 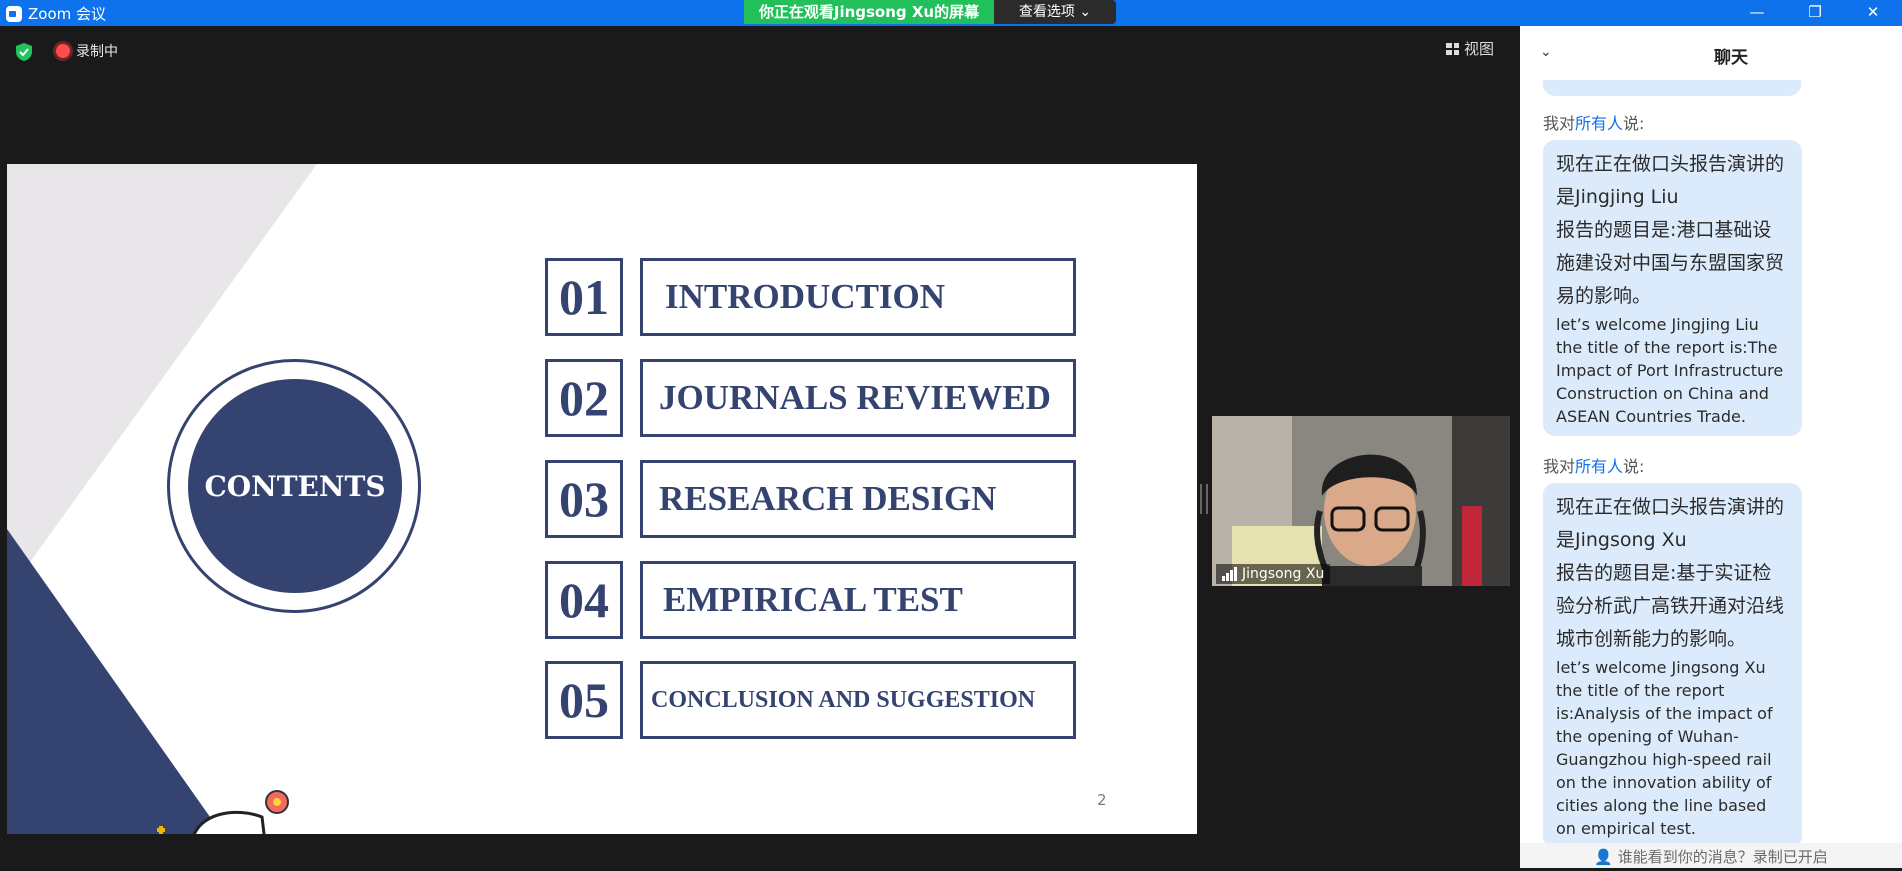 I want to click on record-icon, so click(x=63, y=51).